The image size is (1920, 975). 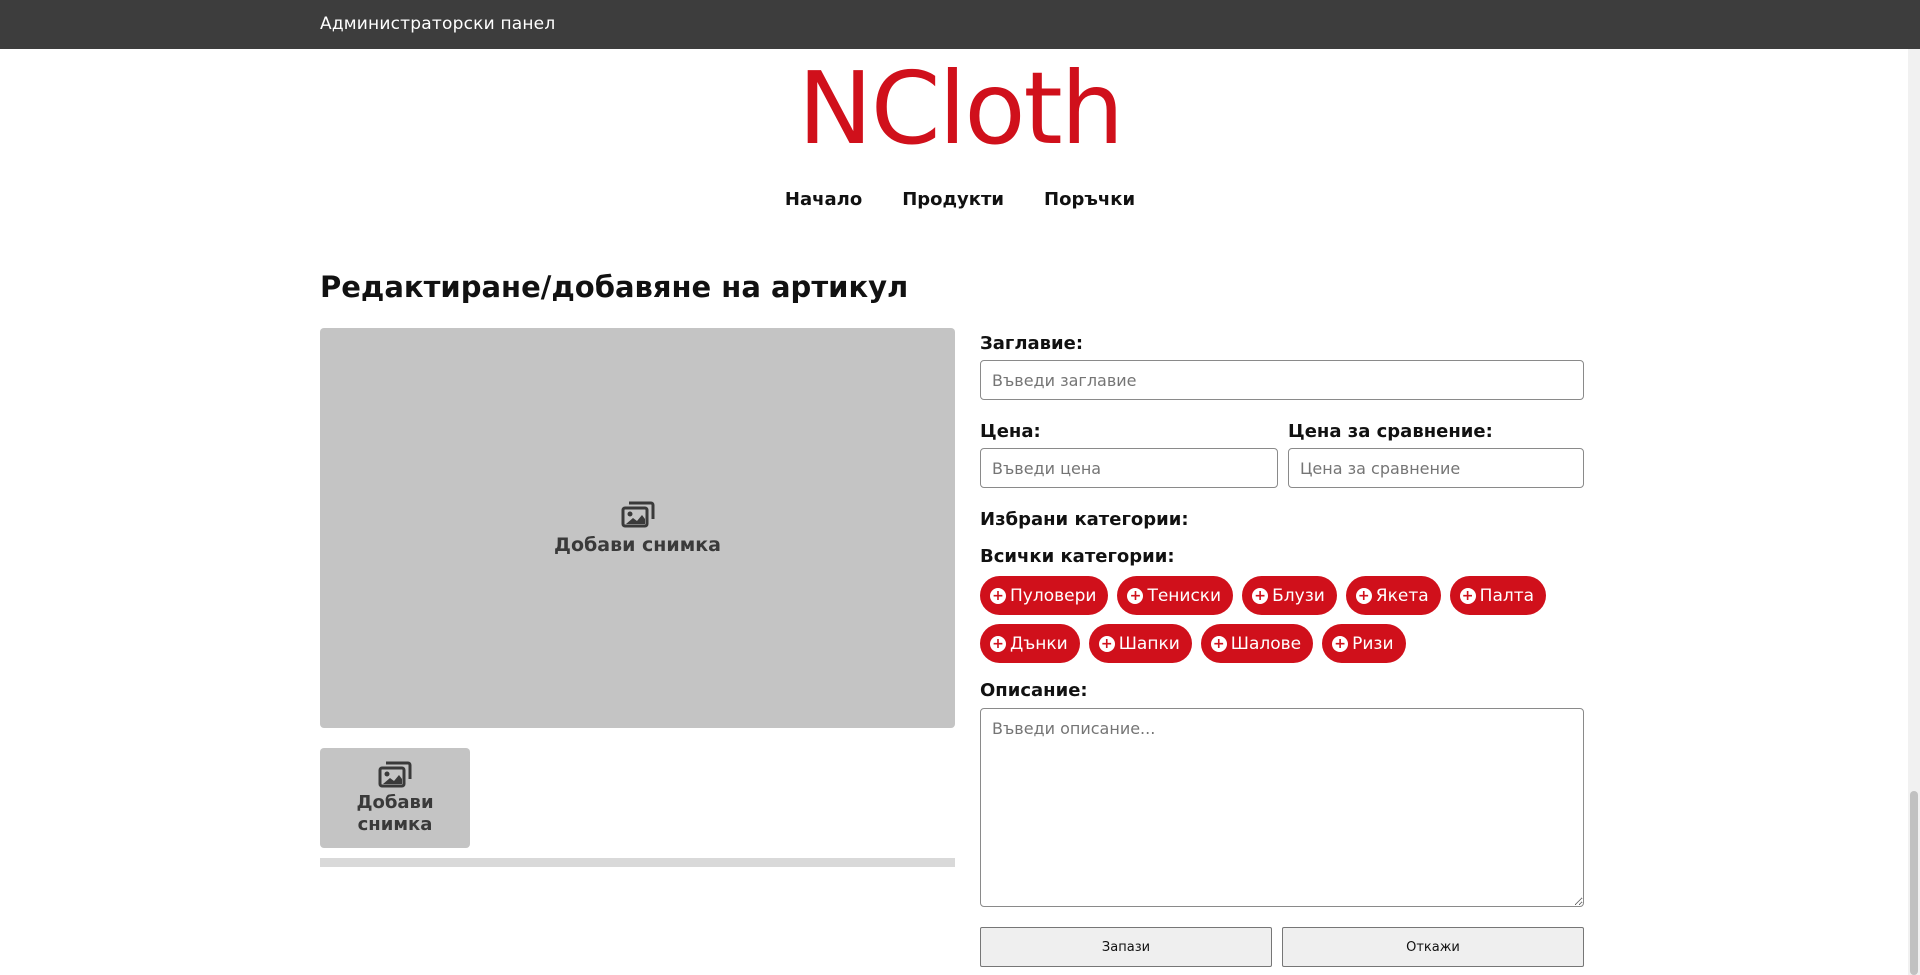 What do you see at coordinates (1084, 519) in the screenshot?
I see `selected-categories-label: Избрани категории:` at bounding box center [1084, 519].